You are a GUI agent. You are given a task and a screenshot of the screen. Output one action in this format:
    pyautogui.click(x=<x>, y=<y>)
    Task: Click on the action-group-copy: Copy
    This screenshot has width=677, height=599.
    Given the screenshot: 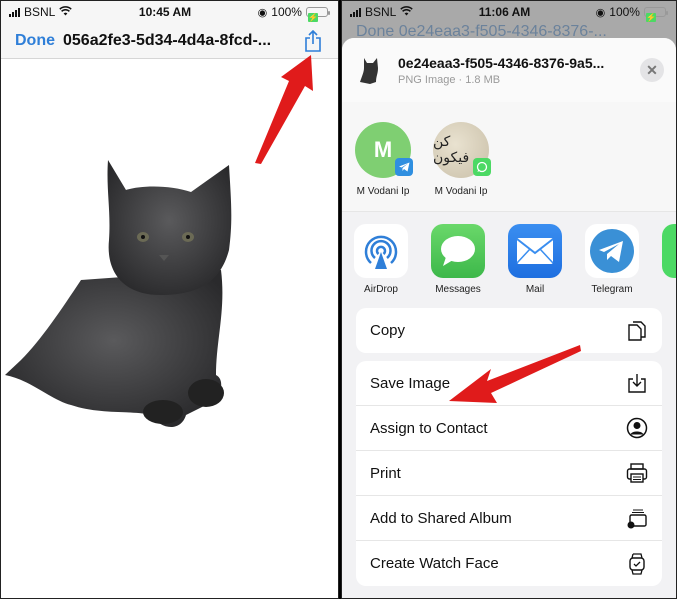 What is the action you would take?
    pyautogui.click(x=509, y=330)
    